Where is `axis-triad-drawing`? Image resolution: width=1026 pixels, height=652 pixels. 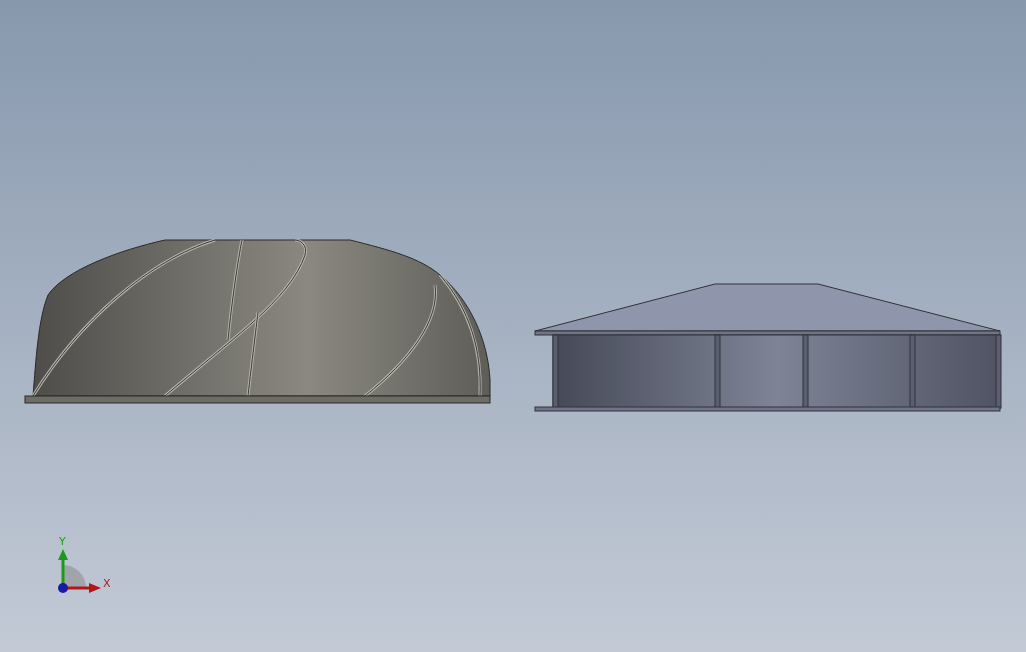 axis-triad-drawing is located at coordinates (79, 571).